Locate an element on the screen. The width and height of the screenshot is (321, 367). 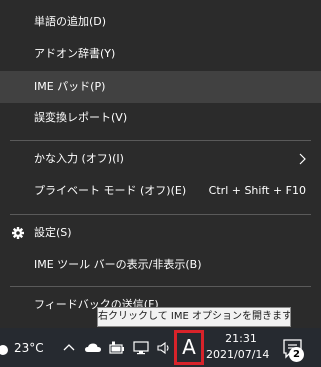
menu-item-misconversion-report: 誤変換レポート(V) is located at coordinates (160, 118).